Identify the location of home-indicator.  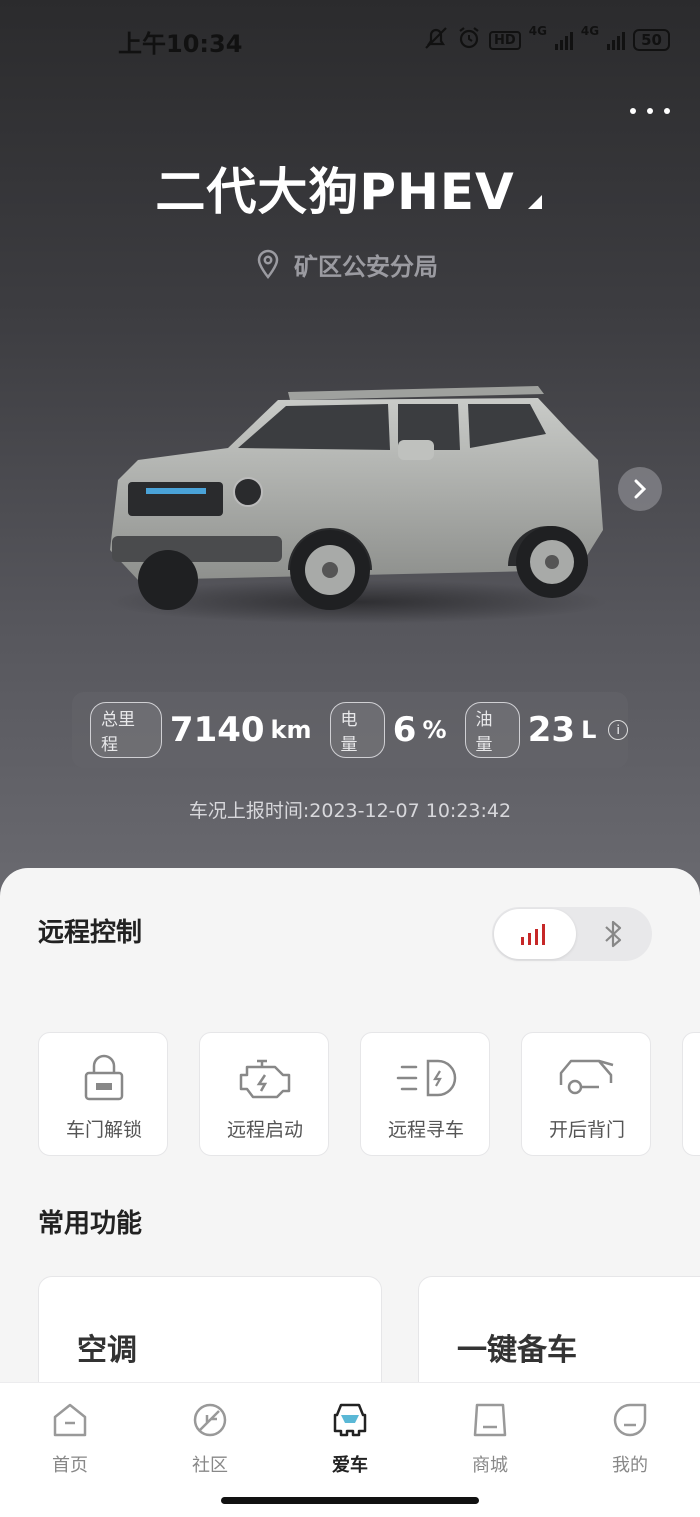
(350, 1500).